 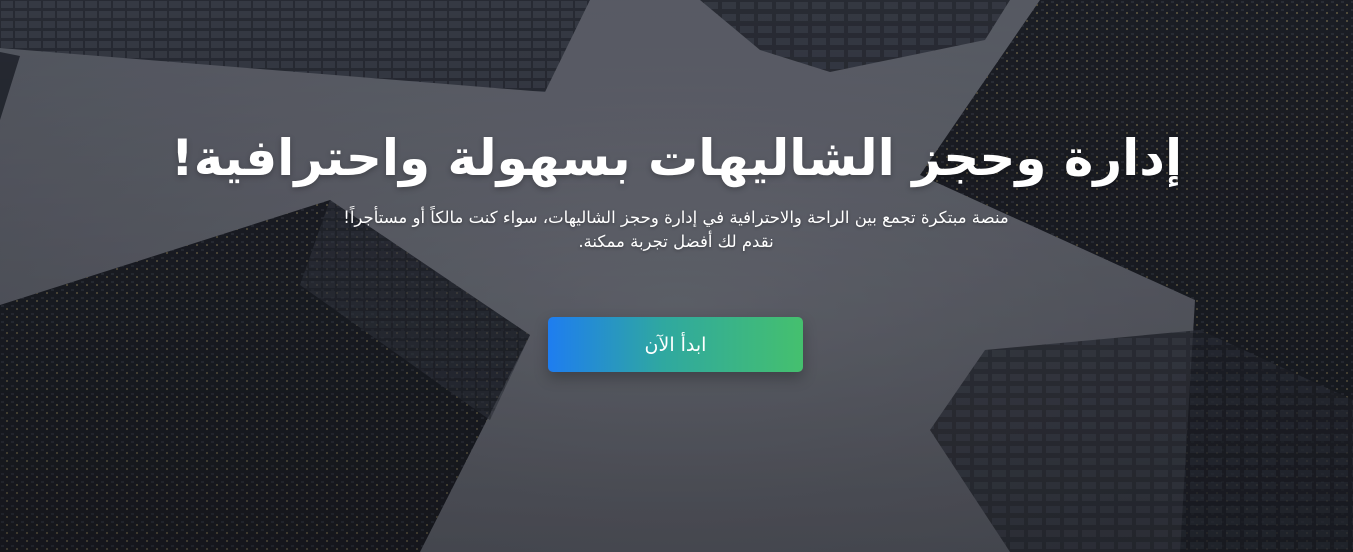 What do you see at coordinates (676, 241) in the screenshot?
I see `hero-subtitle-line-2: نقدم لك أفضل تجربة ممكنة.` at bounding box center [676, 241].